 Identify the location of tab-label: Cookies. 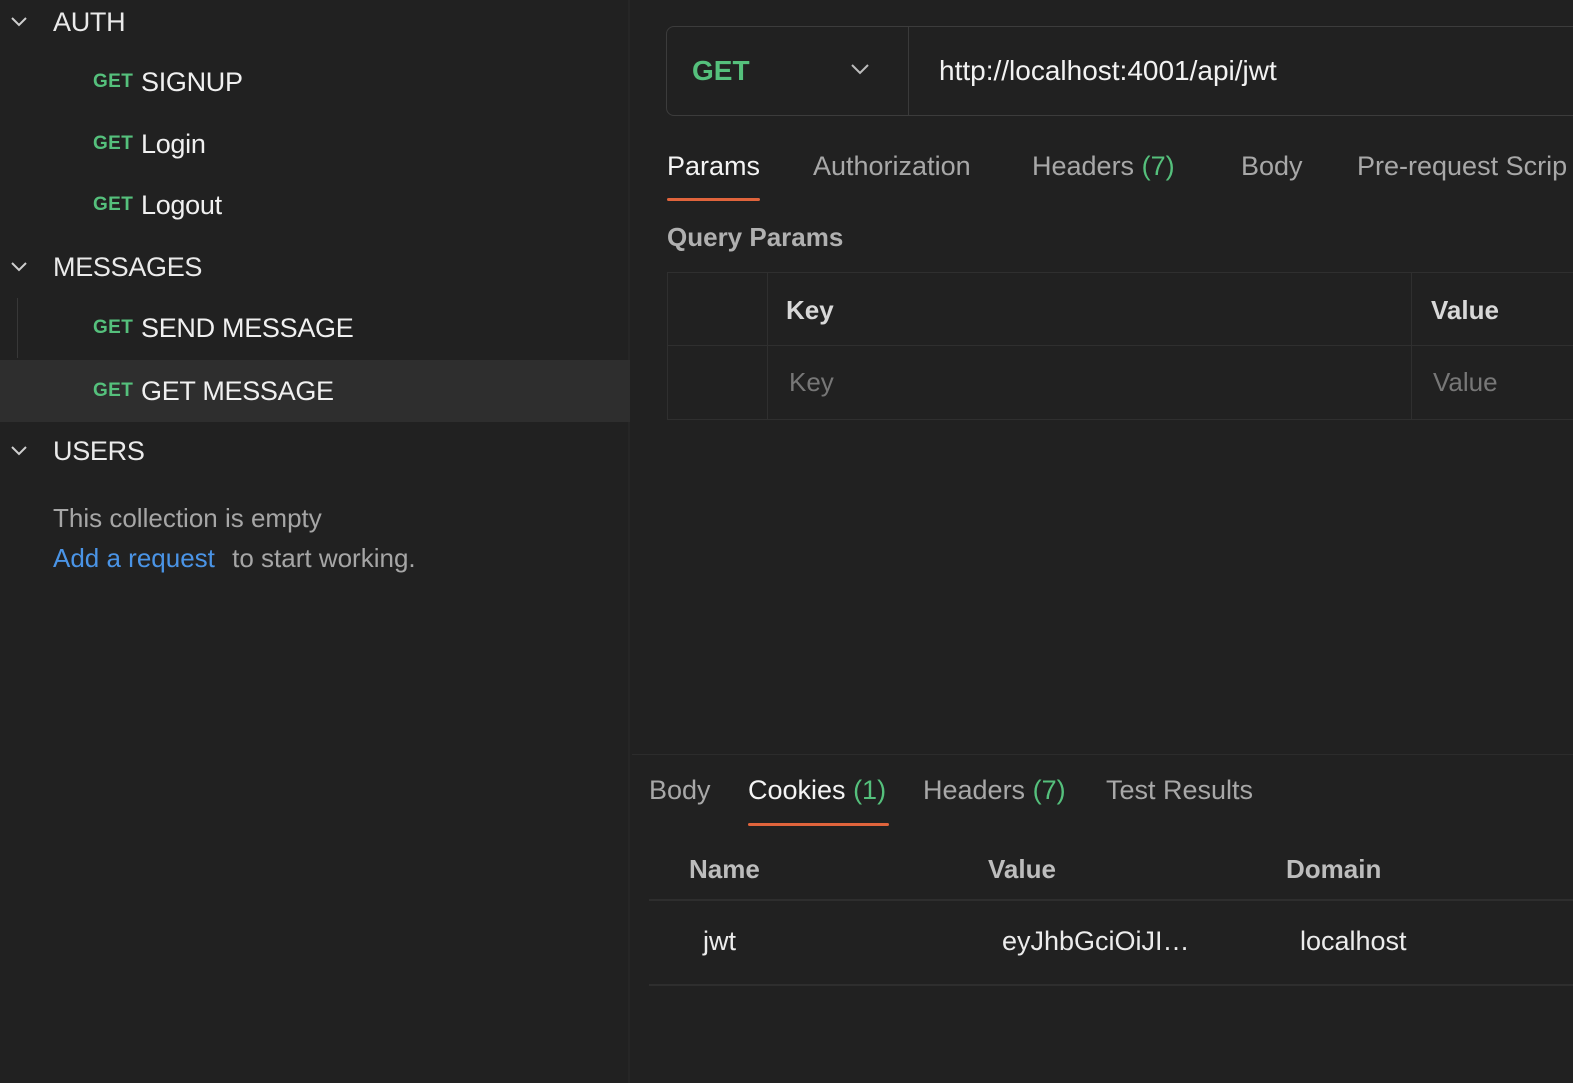
(797, 790).